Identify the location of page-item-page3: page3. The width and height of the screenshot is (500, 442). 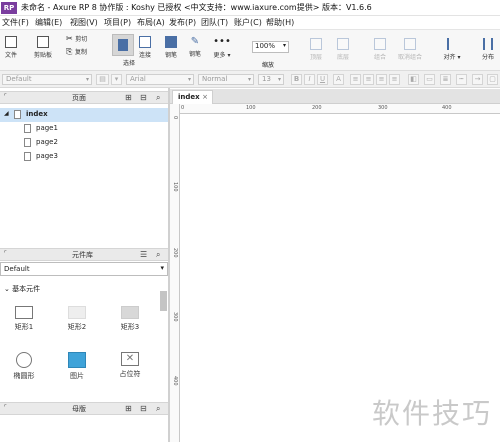
(84, 157).